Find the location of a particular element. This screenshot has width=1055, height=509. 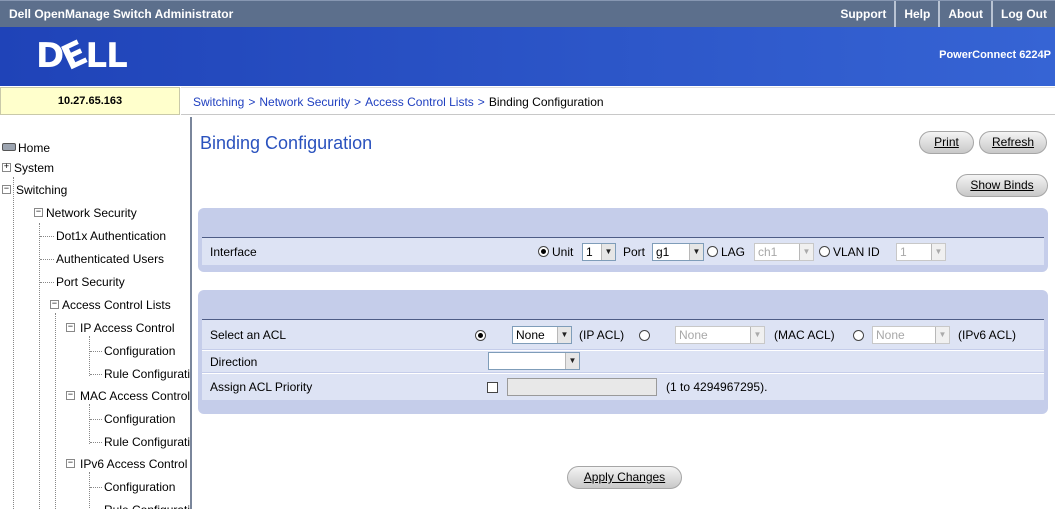

ip-acl-label: (IP ACL) is located at coordinates (602, 335).